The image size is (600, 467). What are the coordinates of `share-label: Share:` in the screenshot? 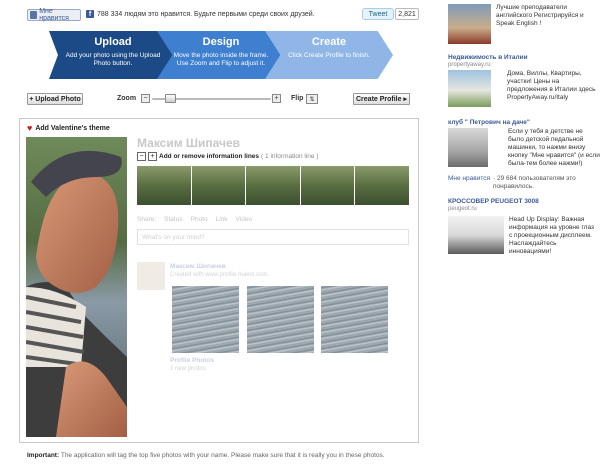 It's located at (147, 219).